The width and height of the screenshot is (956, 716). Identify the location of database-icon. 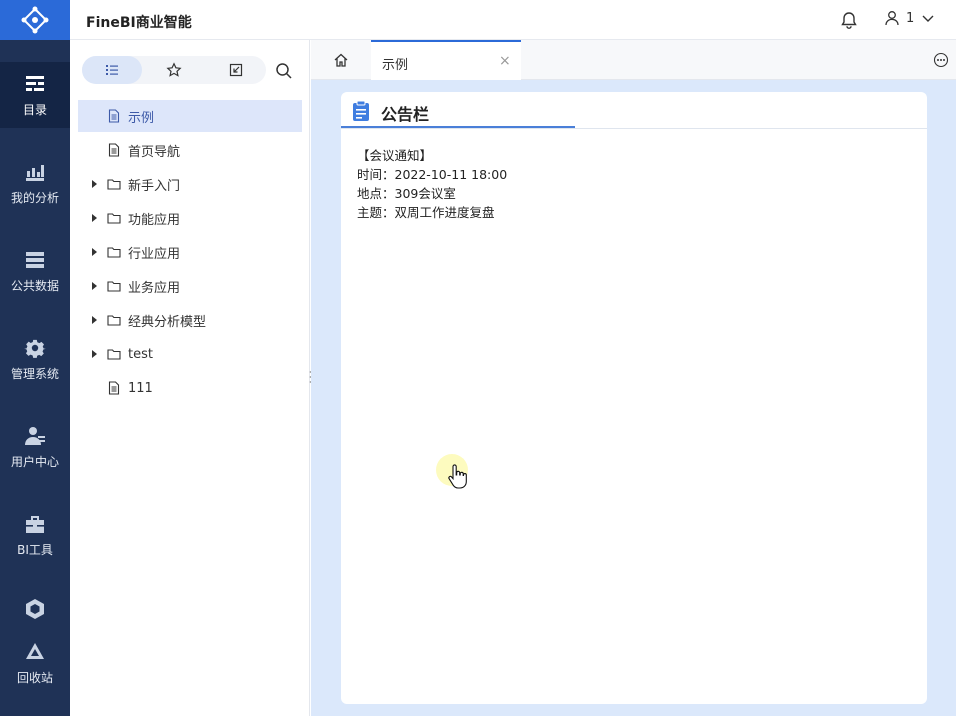
(35, 259).